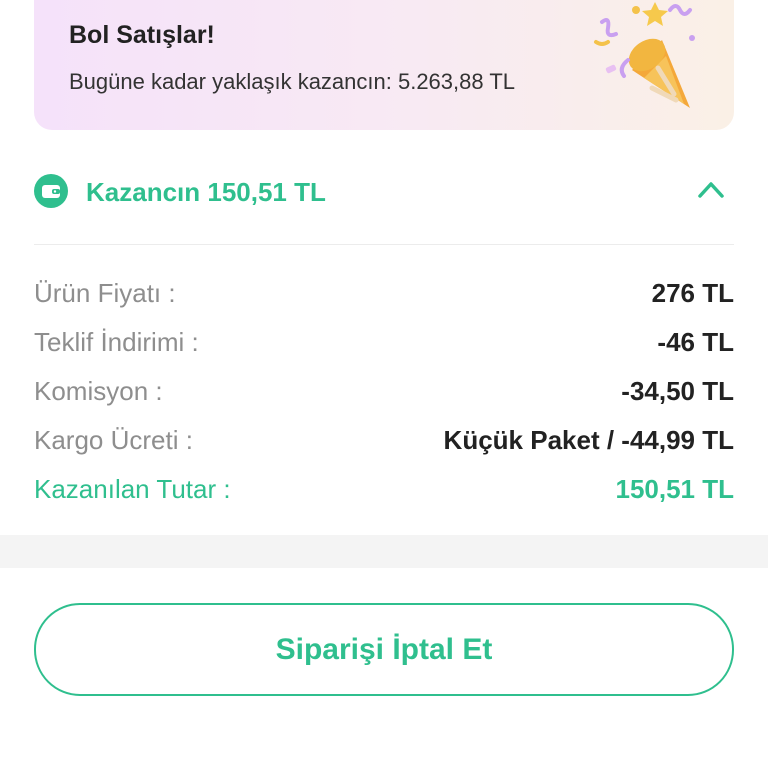 The height and width of the screenshot is (768, 768). Describe the element at coordinates (142, 35) in the screenshot. I see `banner-title: Bol Satışlar!` at that location.